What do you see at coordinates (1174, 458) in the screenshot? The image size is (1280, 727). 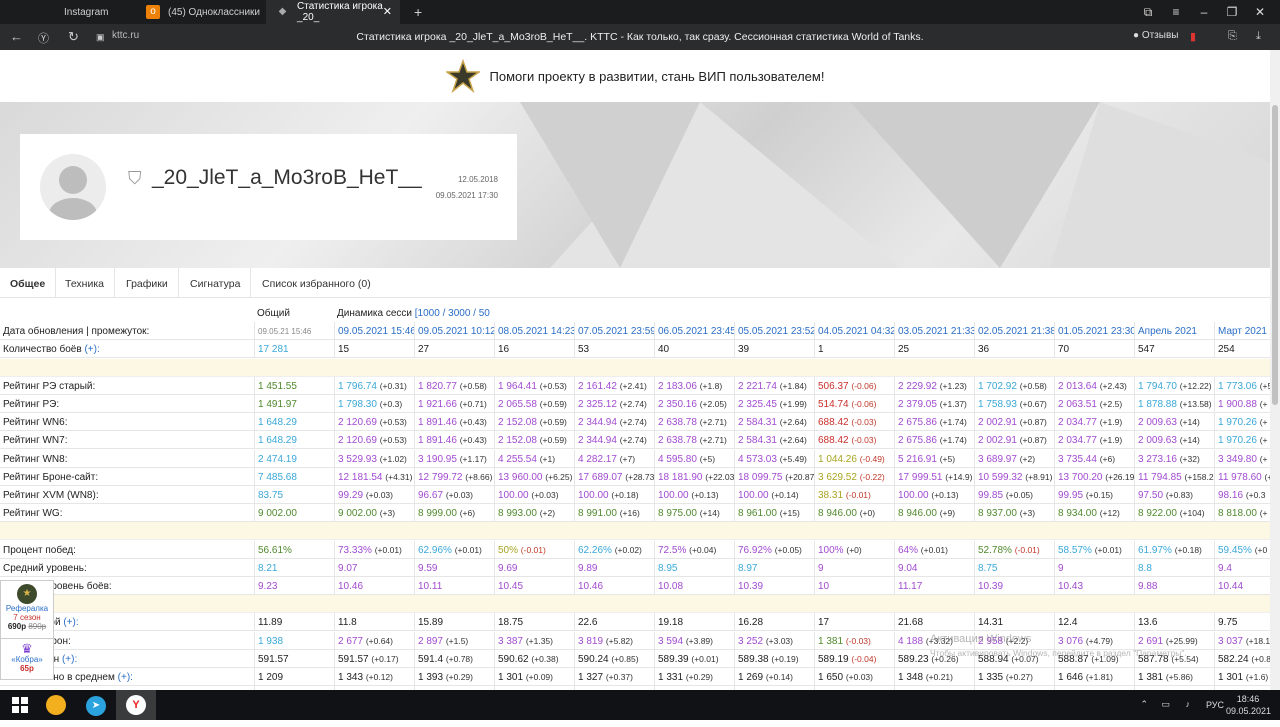 I see `stat-cell: 3 273.16 (+32)` at bounding box center [1174, 458].